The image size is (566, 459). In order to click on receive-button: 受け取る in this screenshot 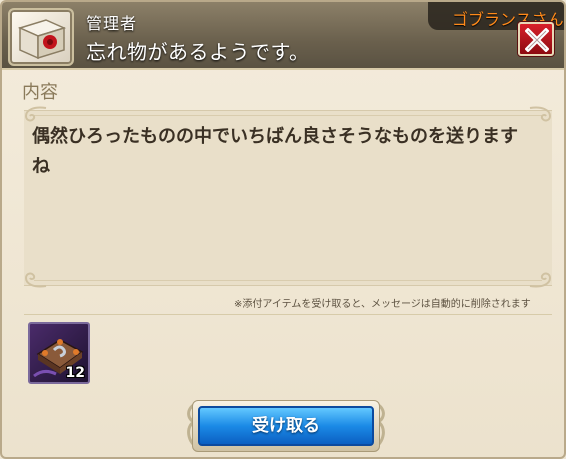, I will do `click(286, 426)`.